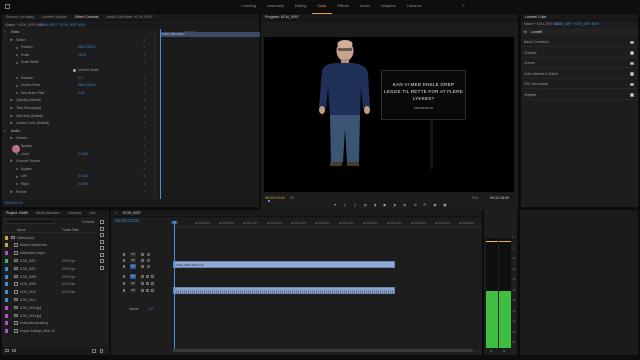 The width and height of the screenshot is (640, 360). I want to click on list-item: Nested Sequences, so click(55, 245).